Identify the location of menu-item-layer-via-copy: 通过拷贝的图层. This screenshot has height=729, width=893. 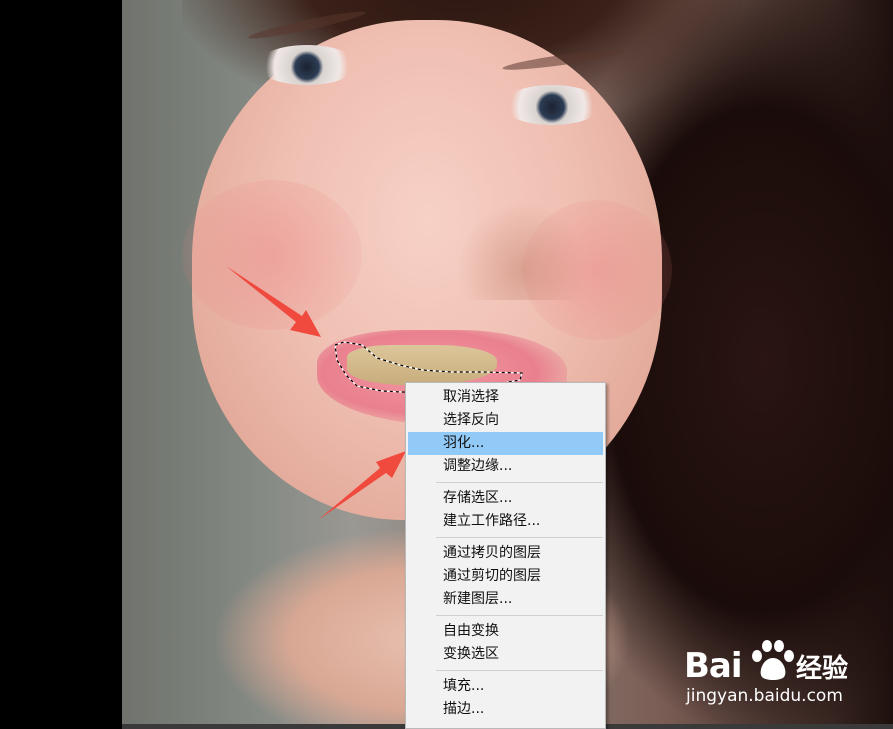
(505, 553).